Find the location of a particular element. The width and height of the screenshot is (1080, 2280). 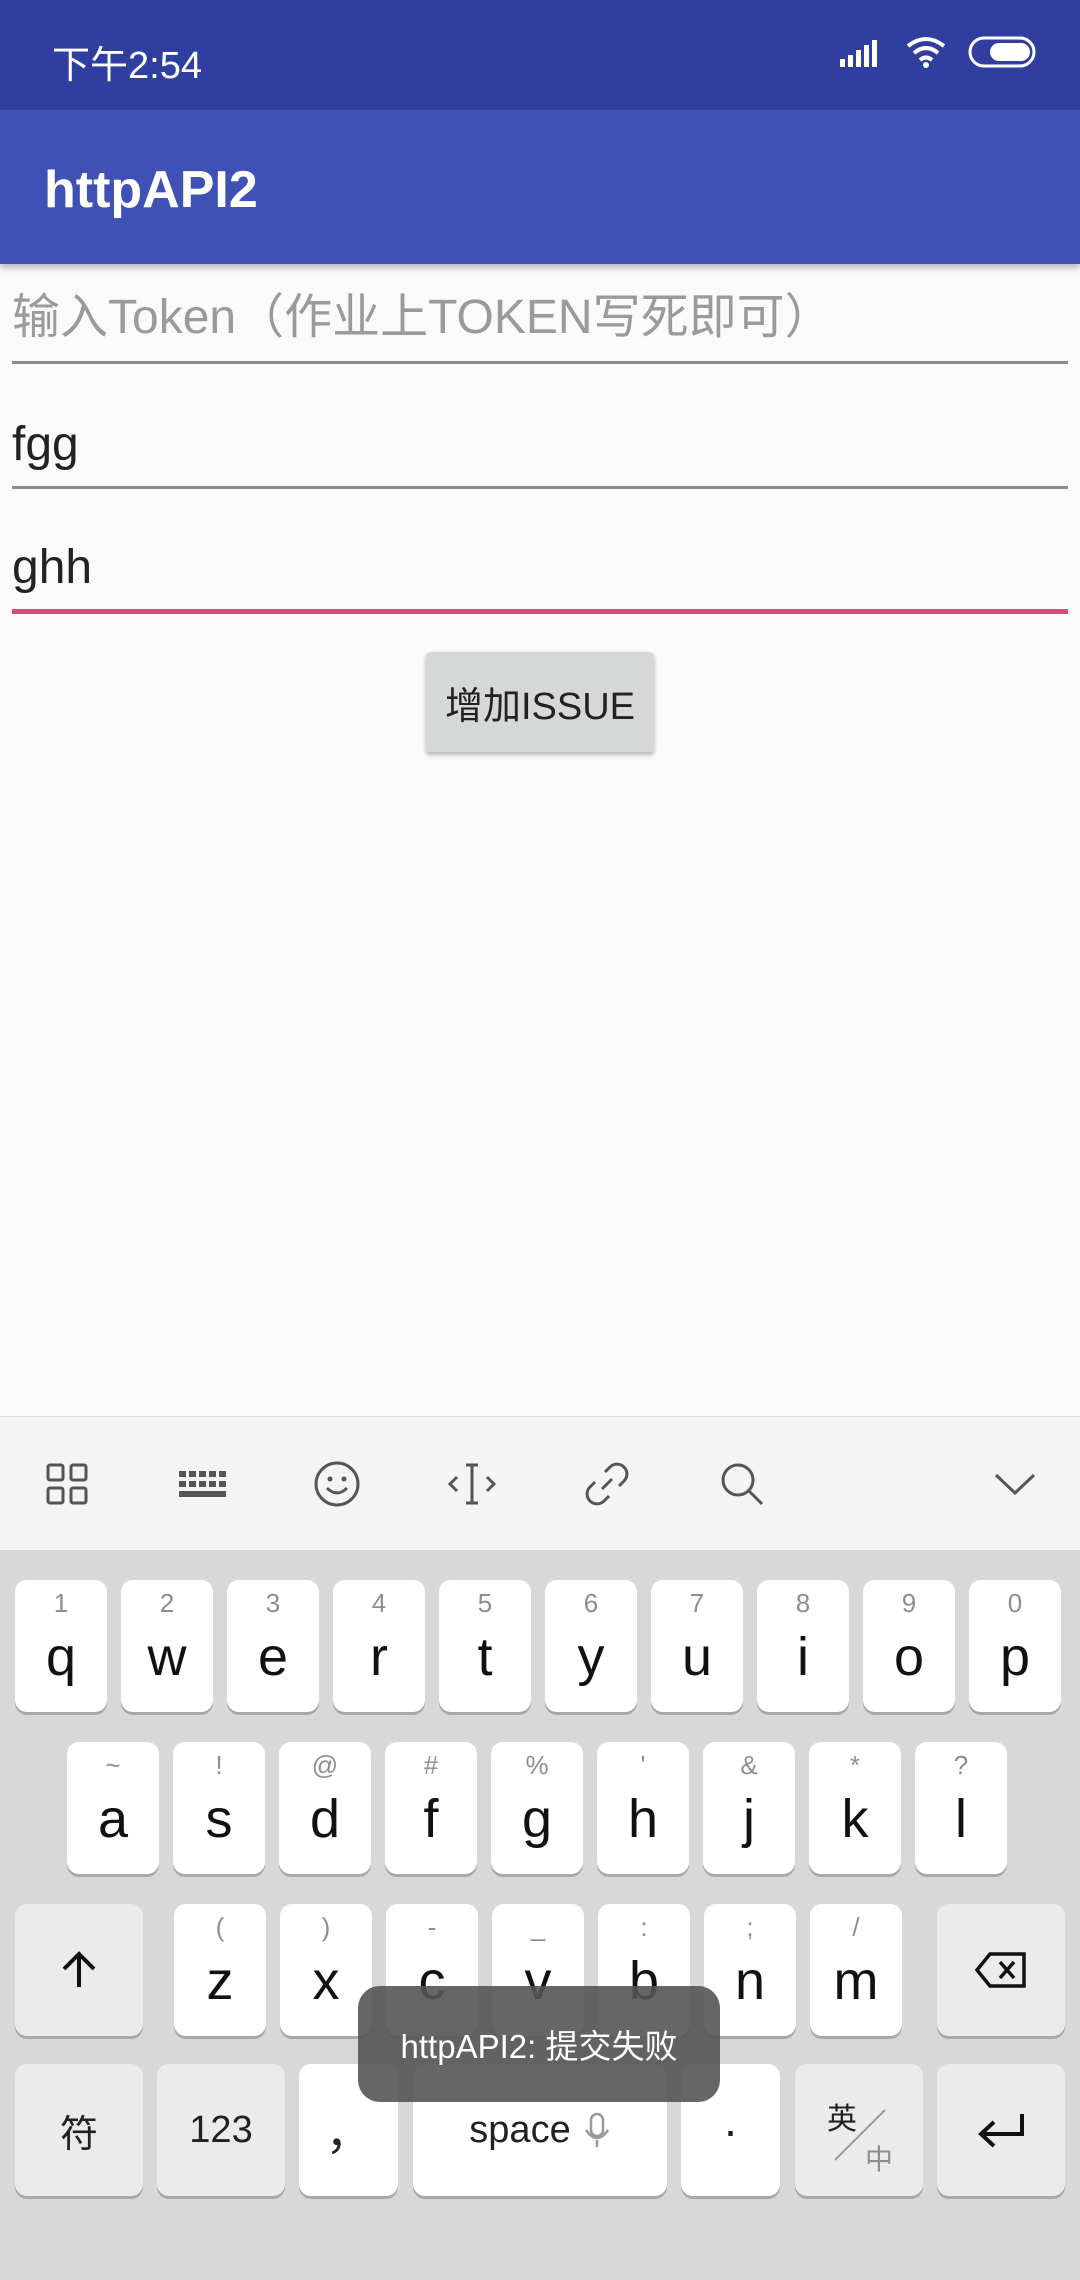

keyboard-layout-icon is located at coordinates (202, 1484).